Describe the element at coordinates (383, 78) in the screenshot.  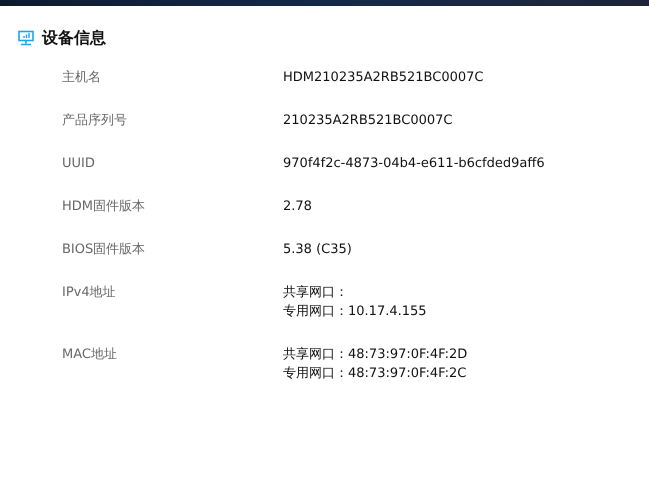
I see `field-value: HDM210235A2RB521BC0007C` at that location.